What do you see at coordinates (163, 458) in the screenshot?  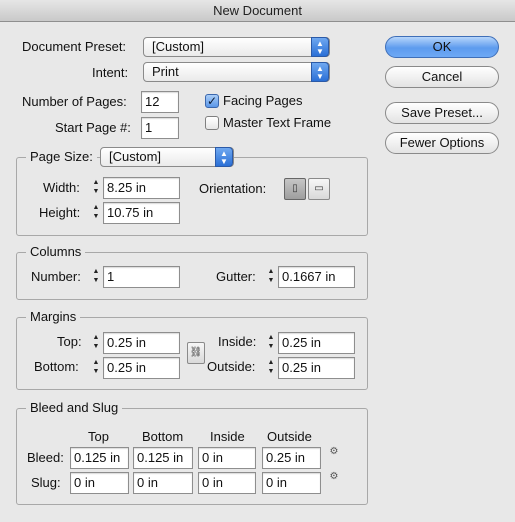 I see `bleed-bottom-field: 0.125 in` at bounding box center [163, 458].